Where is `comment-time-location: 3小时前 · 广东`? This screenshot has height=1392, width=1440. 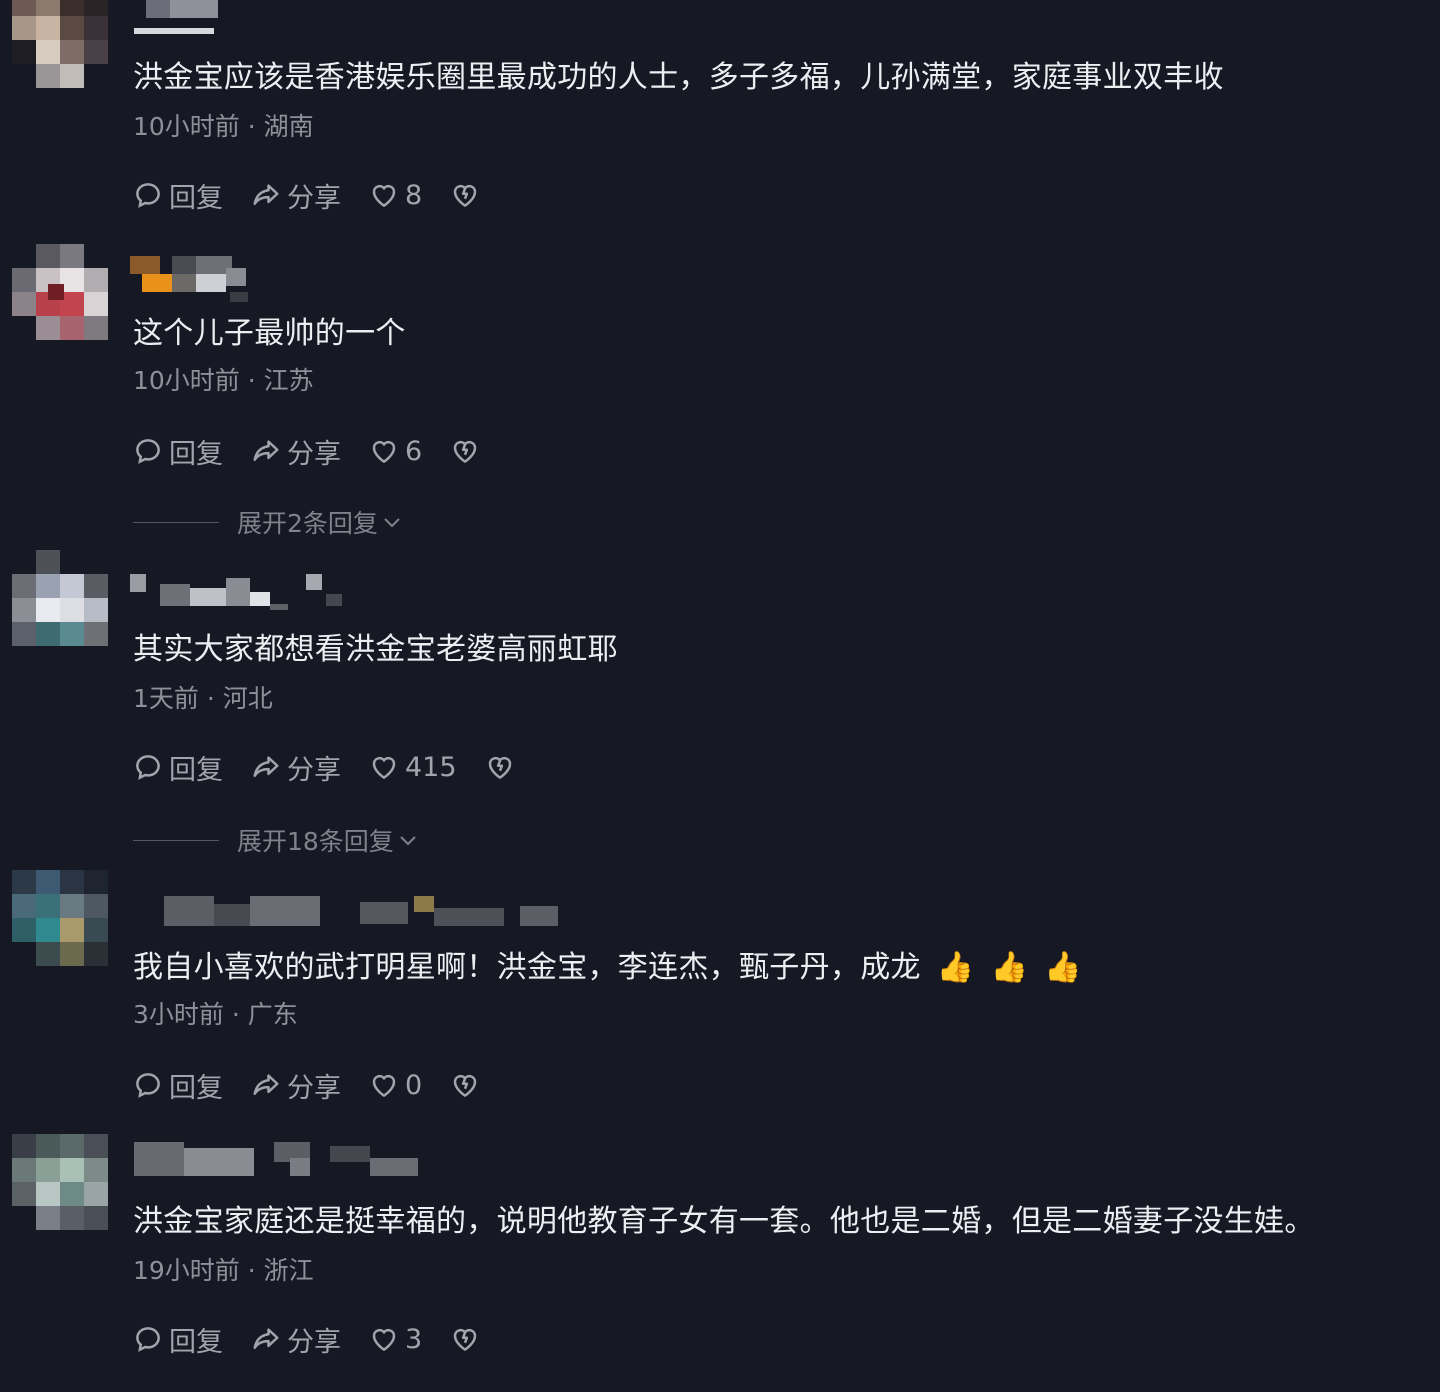
comment-time-location: 3小时前 · 广东 is located at coordinates (215, 1014).